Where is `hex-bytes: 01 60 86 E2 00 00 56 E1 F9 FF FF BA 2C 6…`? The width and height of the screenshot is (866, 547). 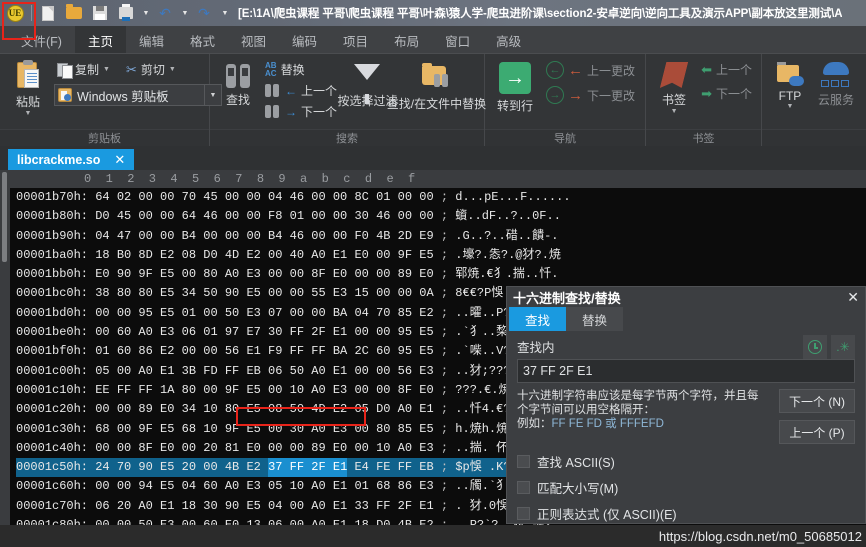
hex-bytes: 01 60 86 E2 00 00 56 E1 F9 FF FF BA 2C 6… is located at coordinates (264, 351).